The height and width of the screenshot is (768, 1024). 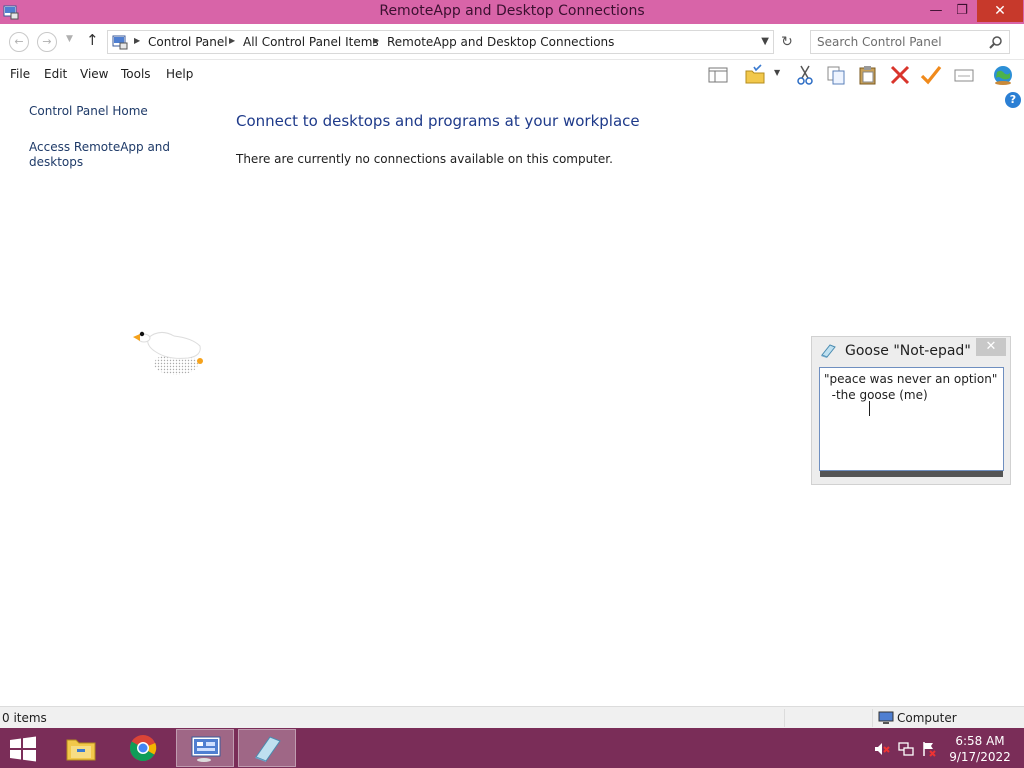 I want to click on taskbar: 6:58 AM 9/17/2022, so click(x=512, y=748).